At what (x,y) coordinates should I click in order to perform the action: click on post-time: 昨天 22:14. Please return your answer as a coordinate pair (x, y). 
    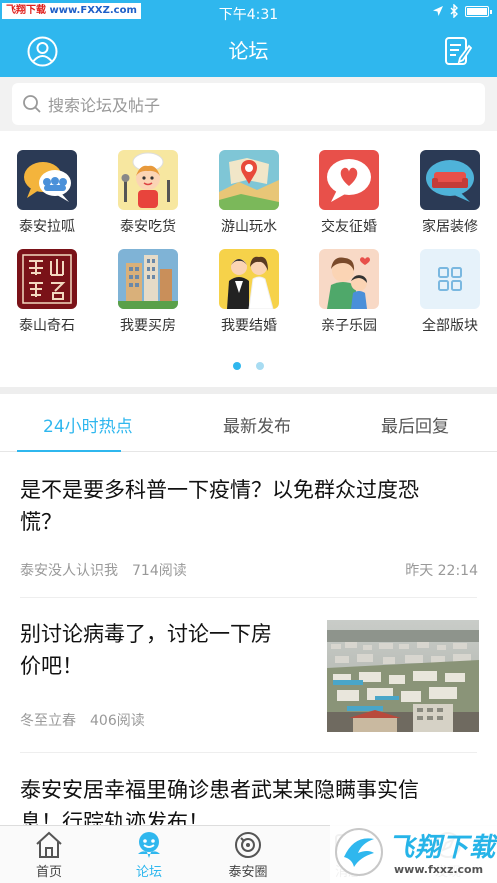
    Looking at the image, I should click on (441, 571).